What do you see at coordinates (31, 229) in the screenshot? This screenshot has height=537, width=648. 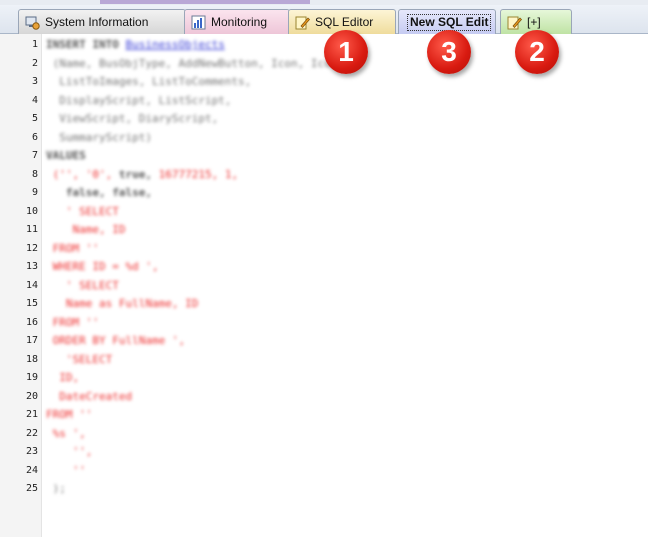 I see `line-number: 11` at bounding box center [31, 229].